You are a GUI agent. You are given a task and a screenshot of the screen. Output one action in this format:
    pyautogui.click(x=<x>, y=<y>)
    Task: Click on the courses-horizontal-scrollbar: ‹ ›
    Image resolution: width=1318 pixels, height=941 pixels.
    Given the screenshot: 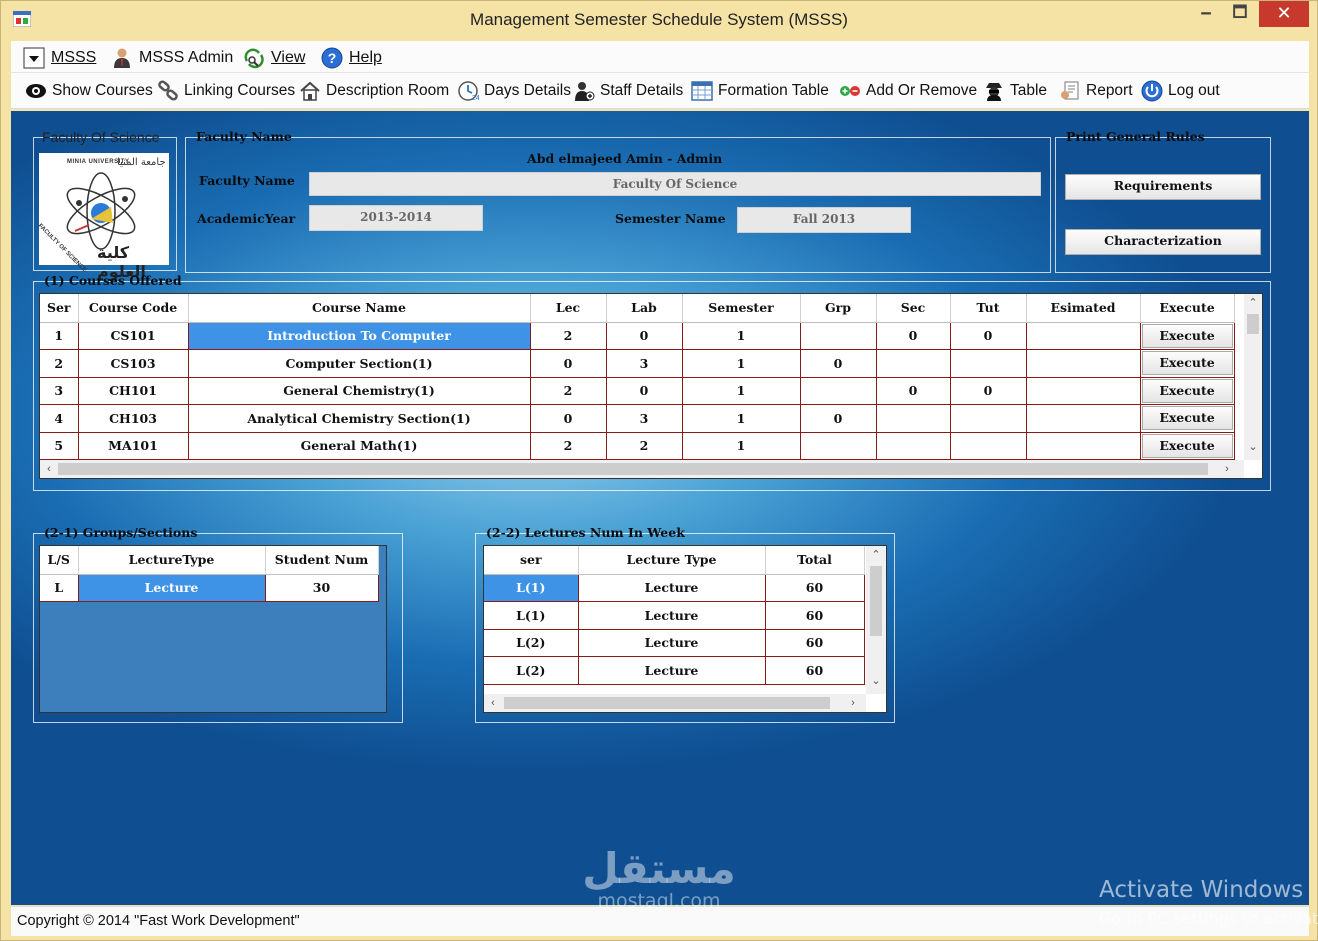 What is the action you would take?
    pyautogui.click(x=642, y=469)
    